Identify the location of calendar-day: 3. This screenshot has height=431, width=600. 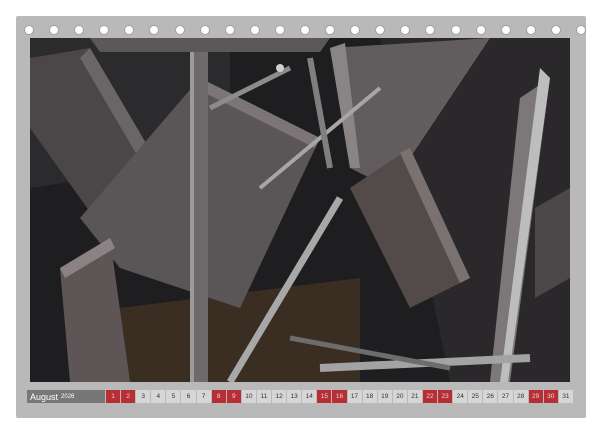
(143, 396).